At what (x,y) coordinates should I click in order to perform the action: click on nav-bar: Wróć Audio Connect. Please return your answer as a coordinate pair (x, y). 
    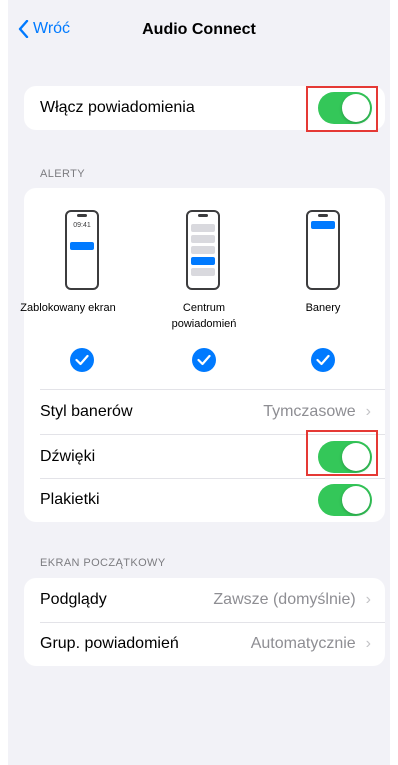
    Looking at the image, I should click on (199, 30).